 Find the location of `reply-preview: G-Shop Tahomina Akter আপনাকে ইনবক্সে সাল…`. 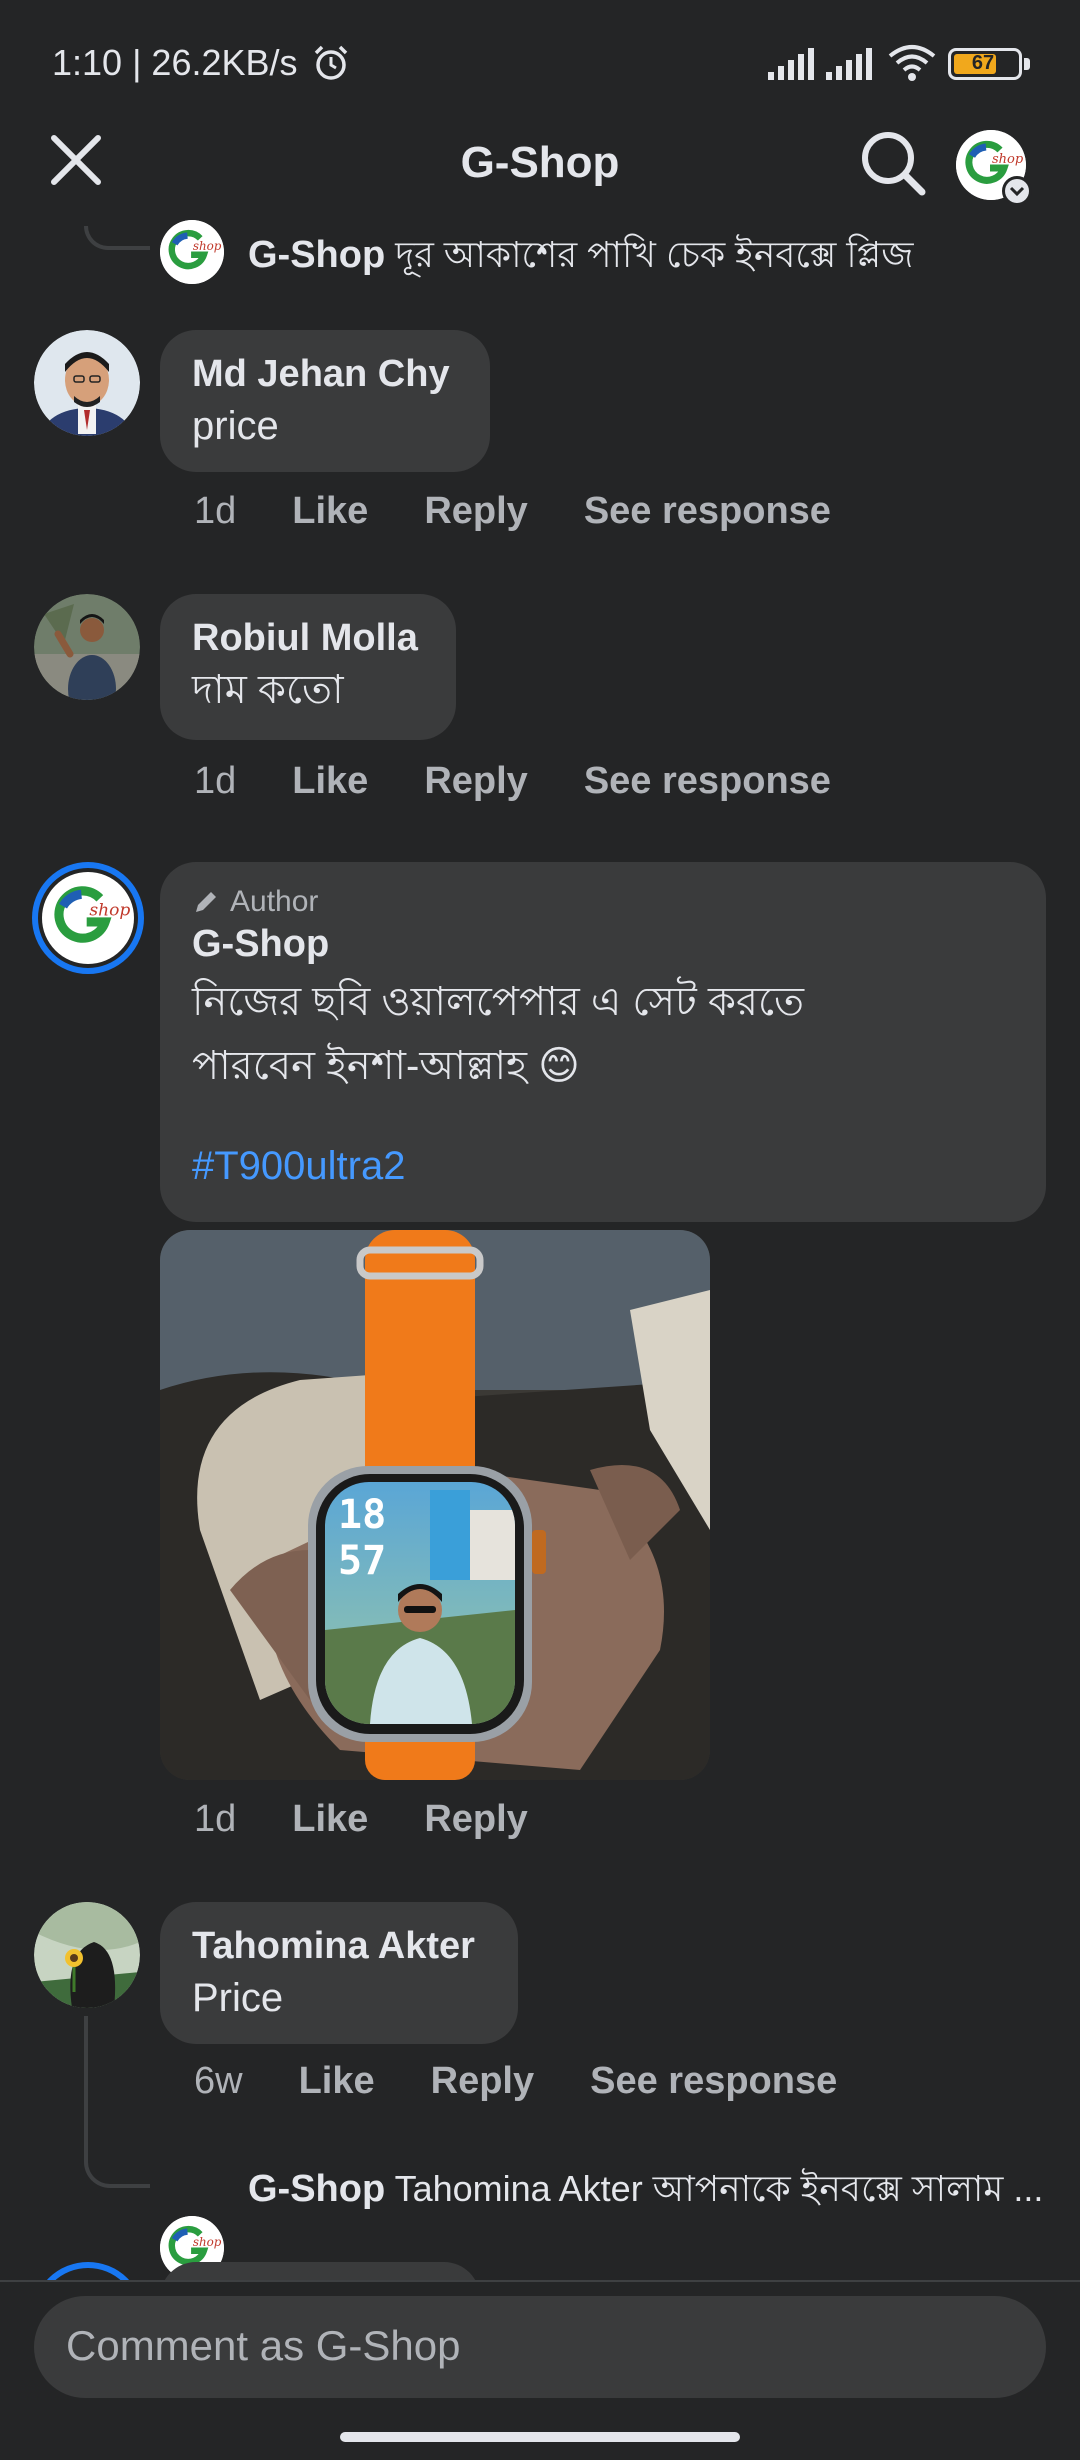

reply-preview: G-Shop Tahomina Akter আপনাকে ইনবক্সে সাল… is located at coordinates (648, 2192).